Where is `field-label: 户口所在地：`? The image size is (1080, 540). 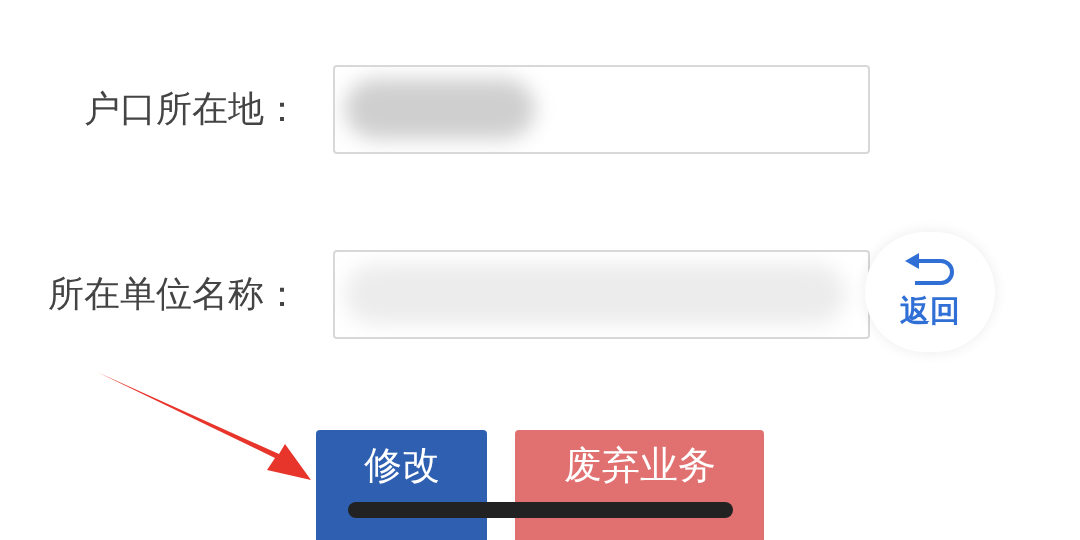 field-label: 户口所在地： is located at coordinates (192, 109).